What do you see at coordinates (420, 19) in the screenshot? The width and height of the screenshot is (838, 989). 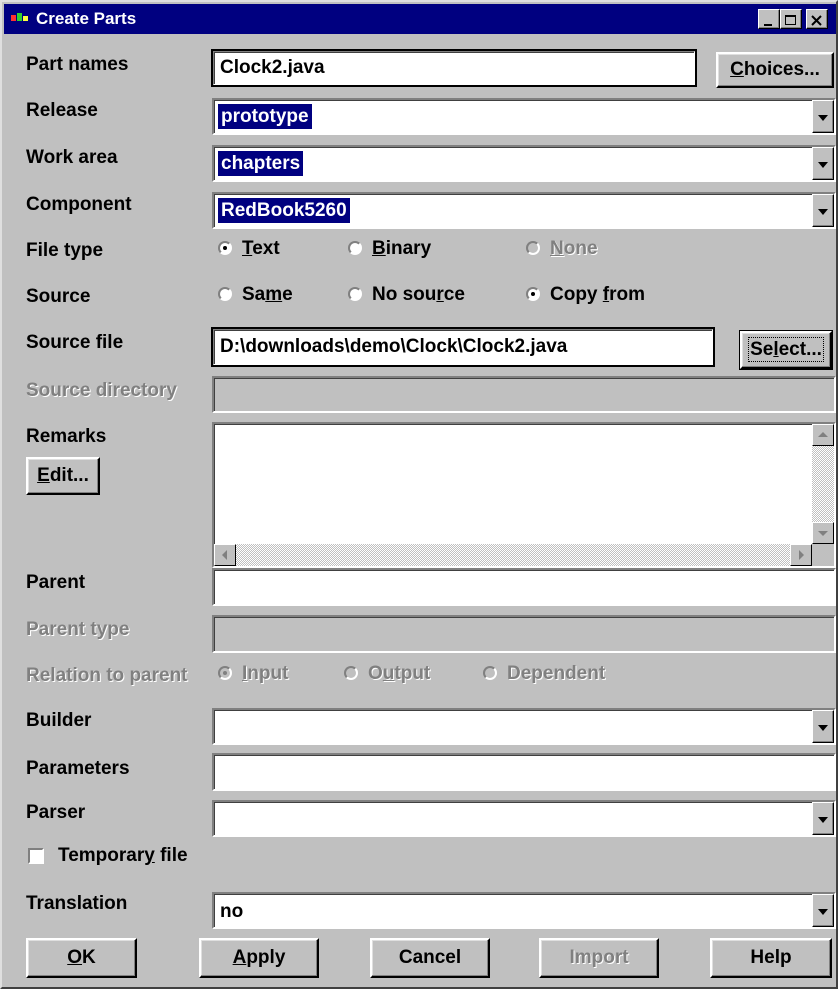 I see `title-bar: Create Parts` at bounding box center [420, 19].